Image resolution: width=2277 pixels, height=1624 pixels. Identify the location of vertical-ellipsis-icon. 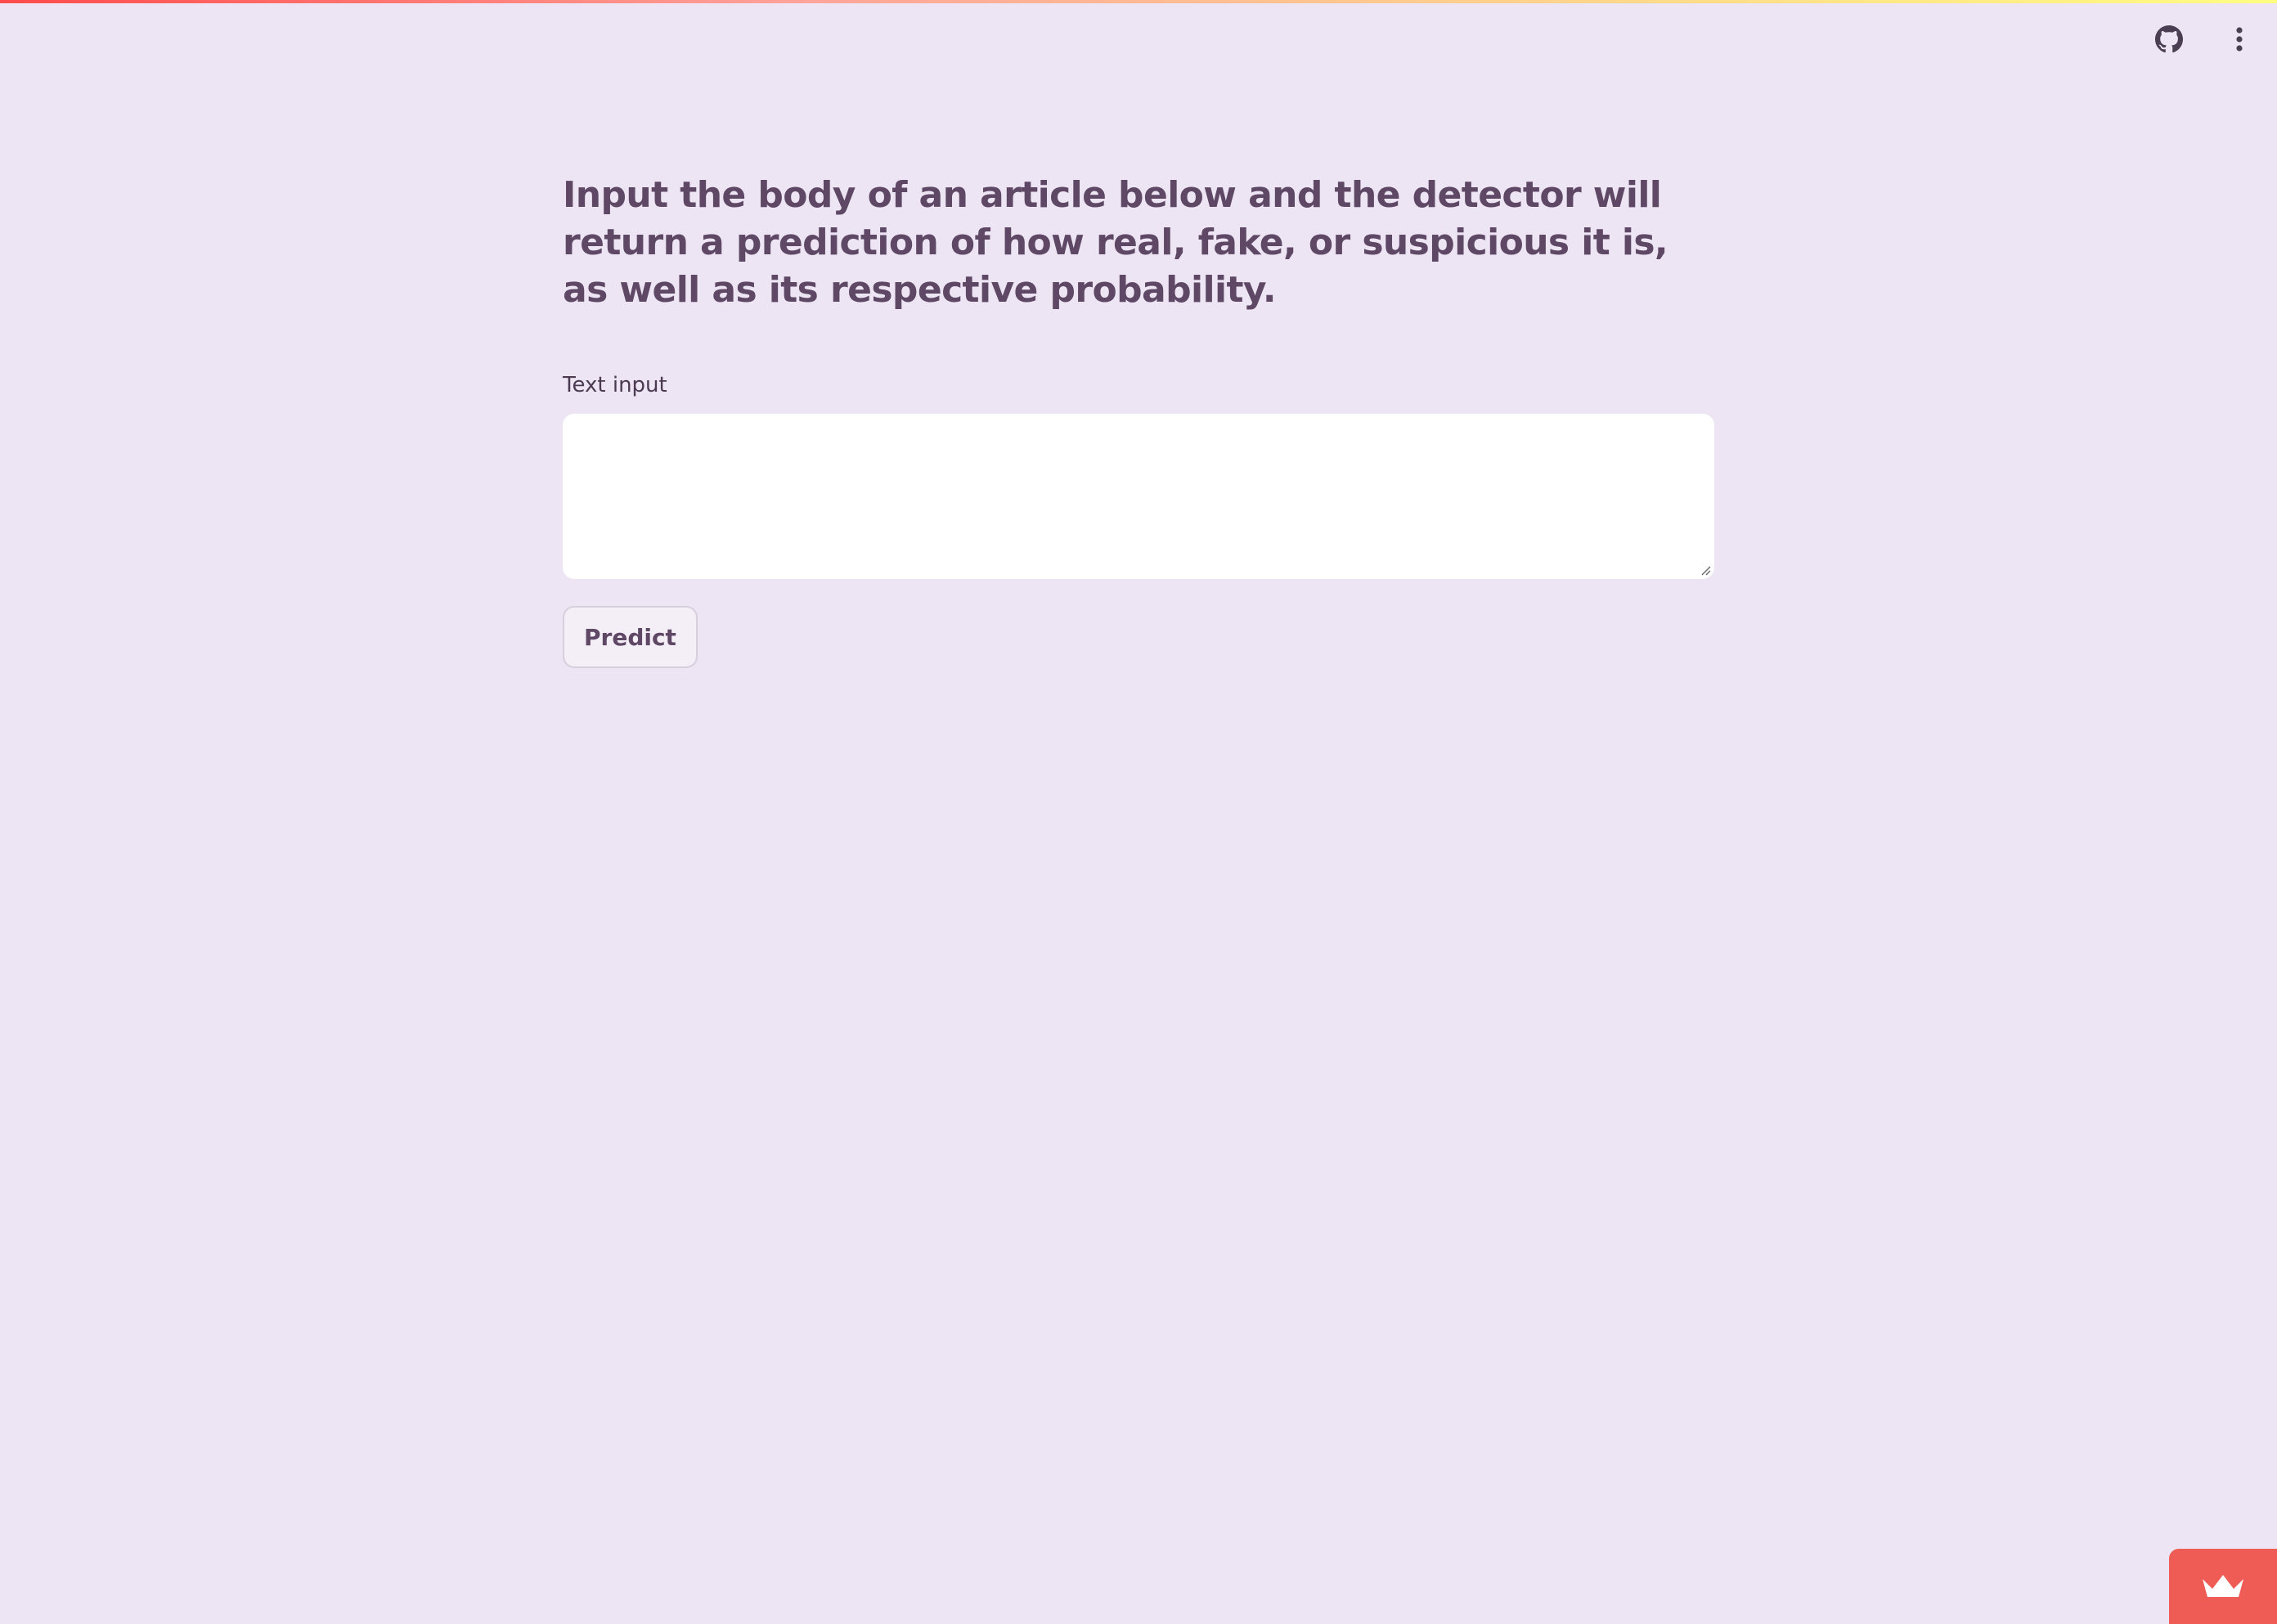
(2239, 39).